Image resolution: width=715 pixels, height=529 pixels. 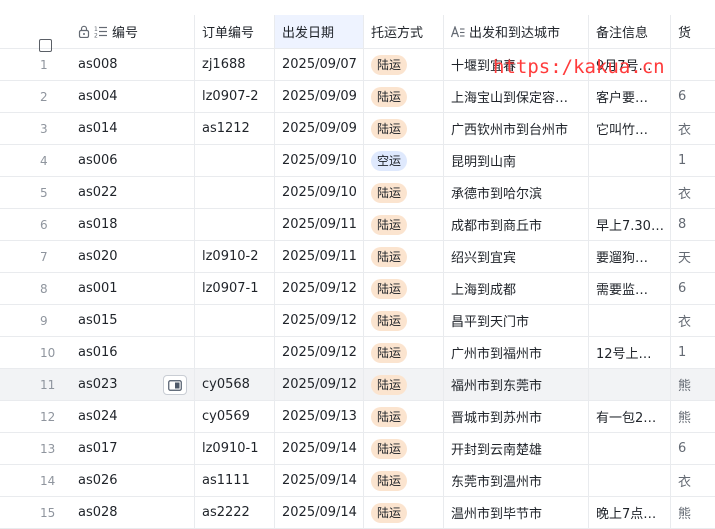 What do you see at coordinates (234, 128) in the screenshot?
I see `cell-order: as1212` at bounding box center [234, 128].